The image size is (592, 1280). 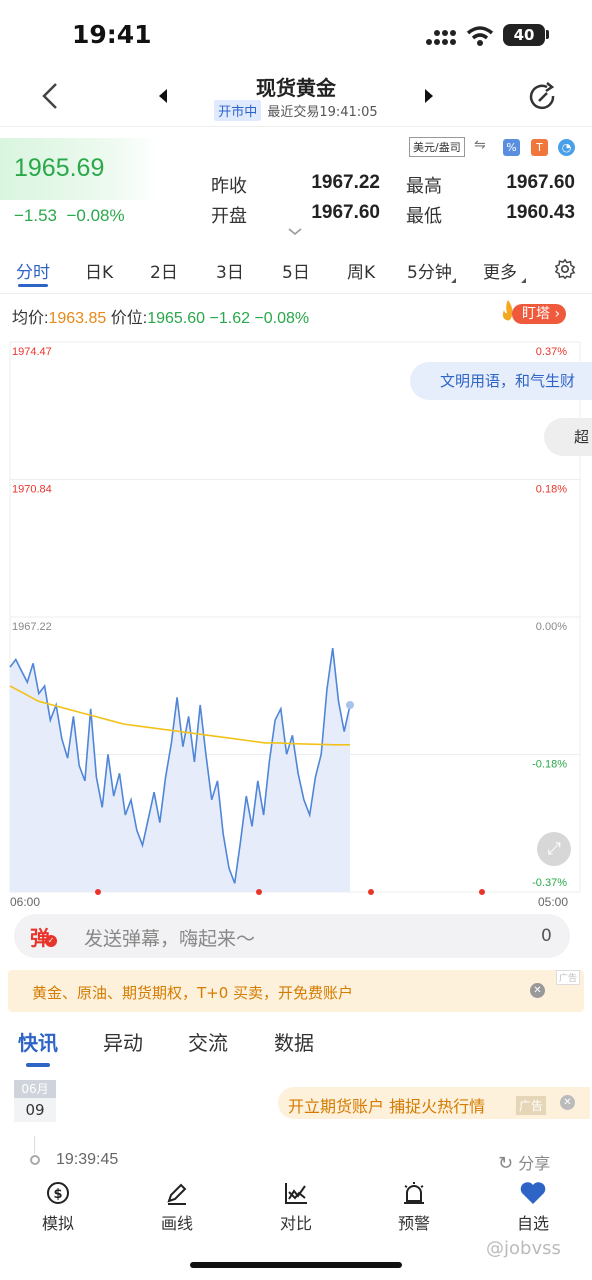 I want to click on nav-label-draw-line: 画线, so click(x=176, y=1223).